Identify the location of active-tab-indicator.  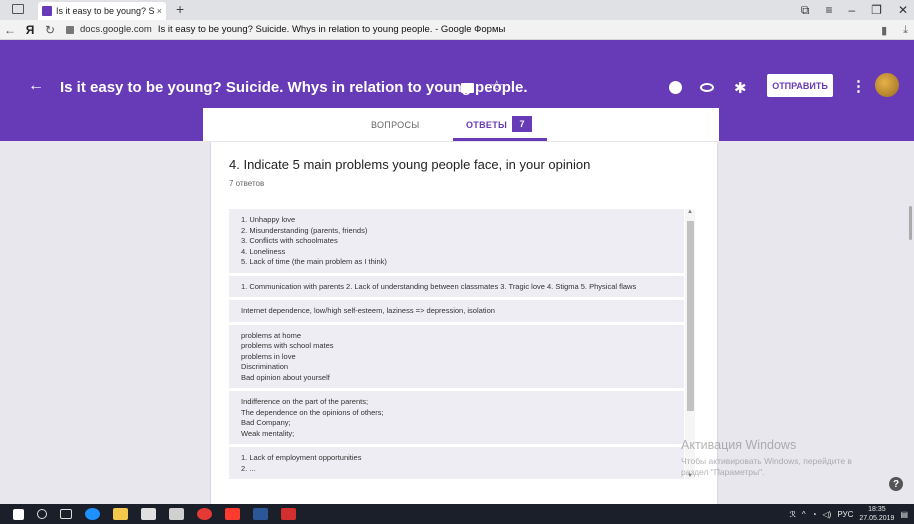
(500, 139).